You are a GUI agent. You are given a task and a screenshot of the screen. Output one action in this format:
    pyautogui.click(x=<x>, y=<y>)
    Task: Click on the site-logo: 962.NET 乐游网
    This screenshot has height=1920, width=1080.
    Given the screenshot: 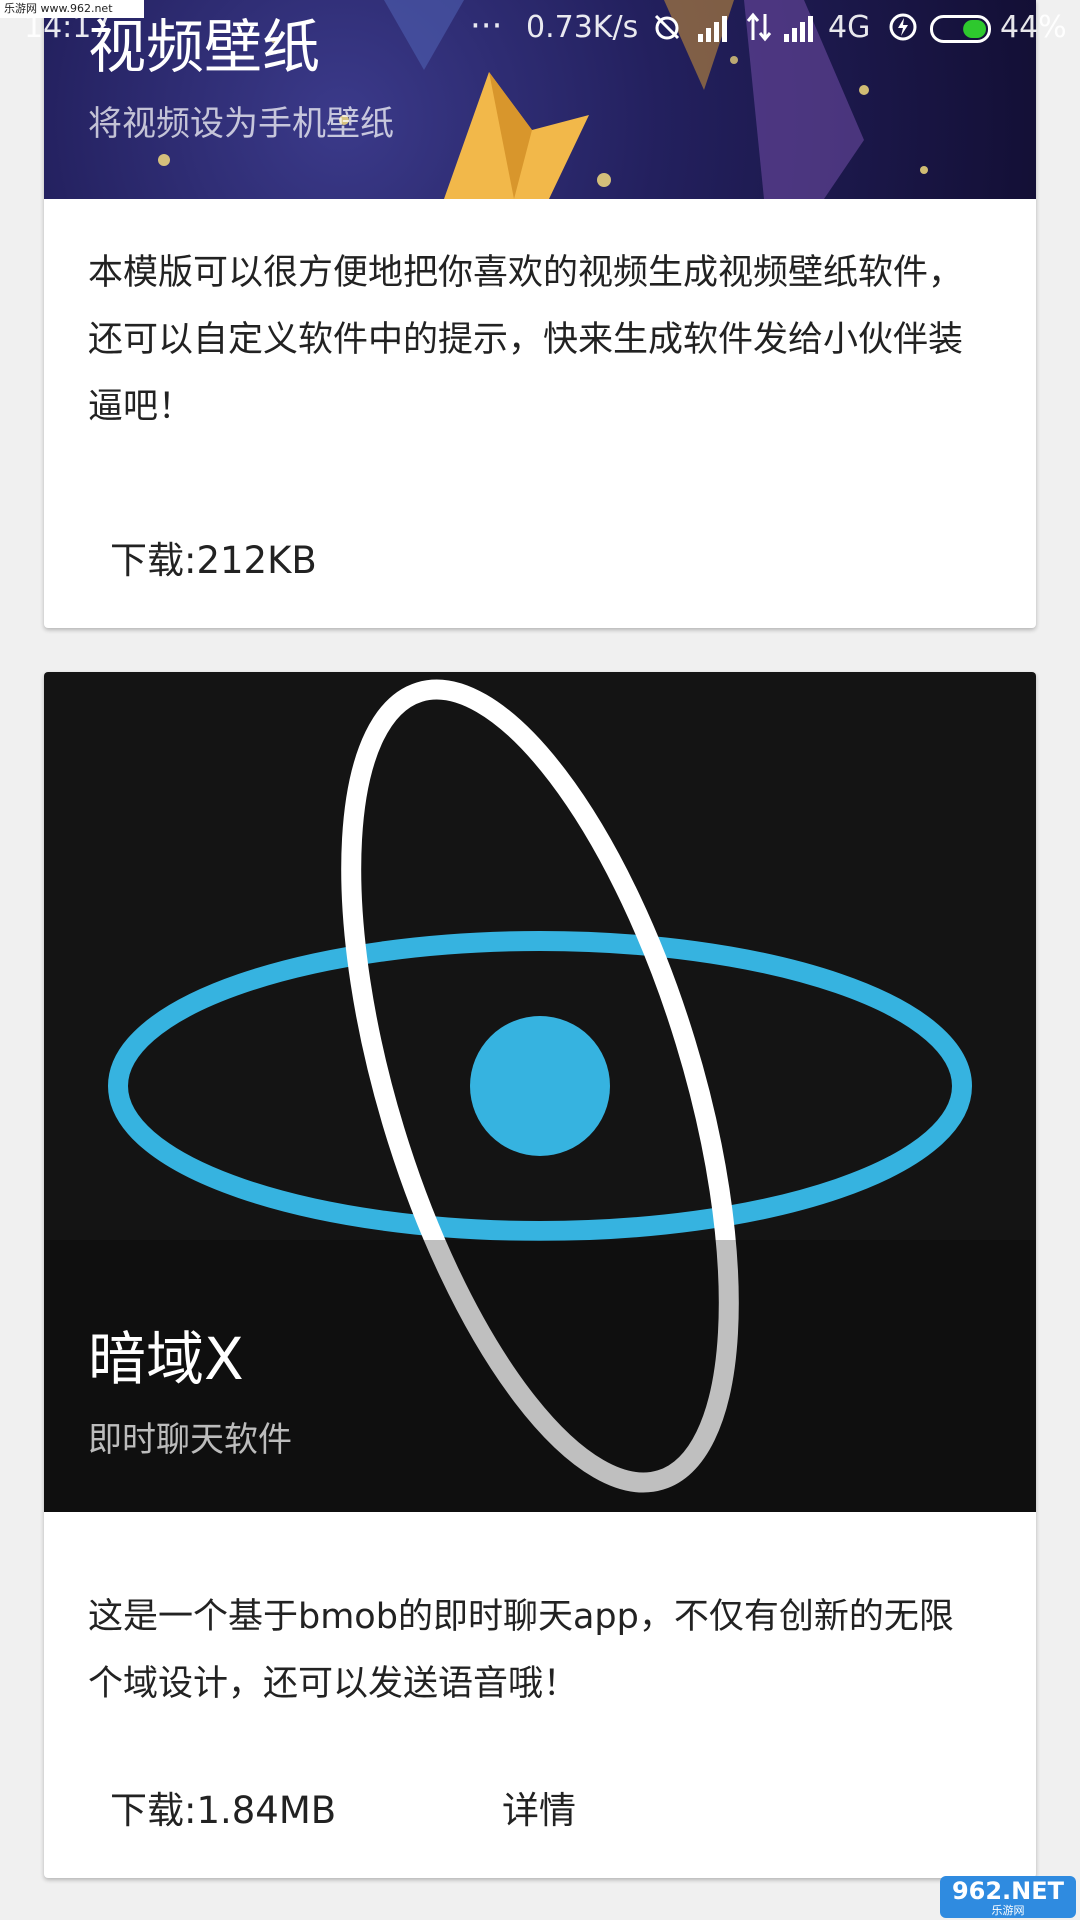 What is the action you would take?
    pyautogui.click(x=1008, y=1897)
    